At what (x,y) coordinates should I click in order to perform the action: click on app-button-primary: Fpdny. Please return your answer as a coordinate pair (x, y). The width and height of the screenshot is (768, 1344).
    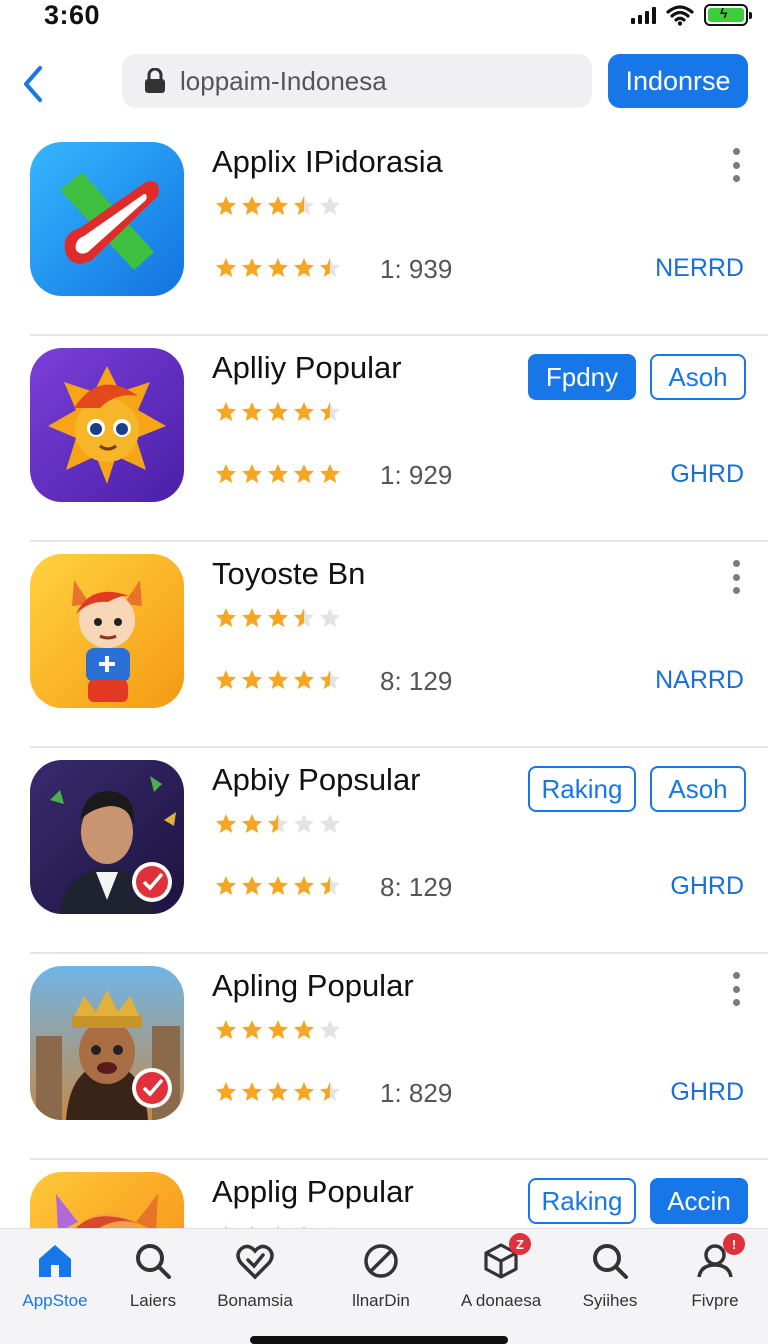
    Looking at the image, I should click on (582, 377).